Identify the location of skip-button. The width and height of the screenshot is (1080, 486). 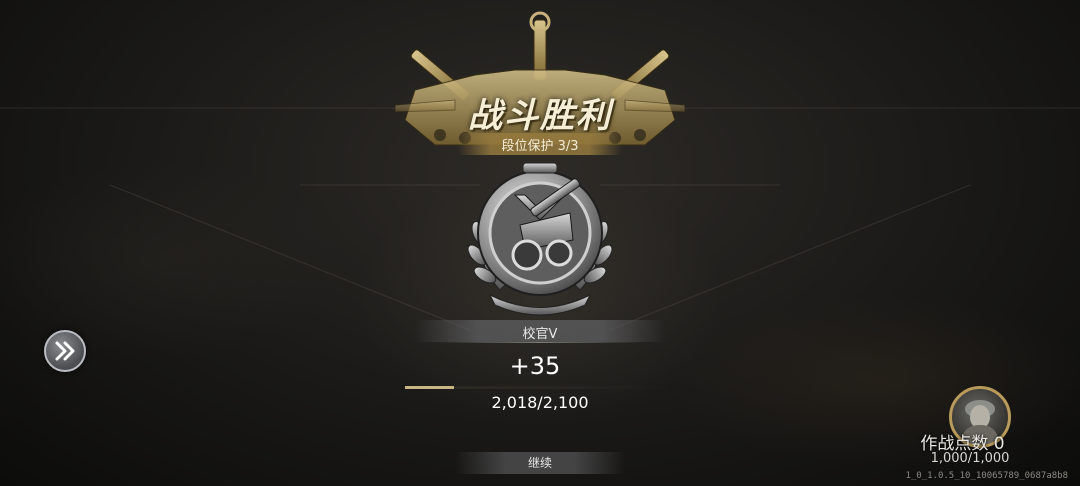
(65, 351).